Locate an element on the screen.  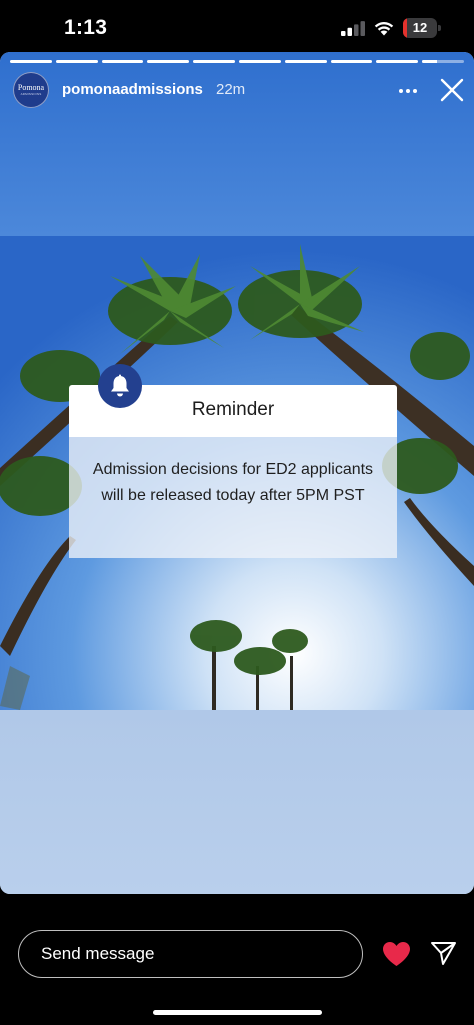
story-timestamp: 22m is located at coordinates (231, 89).